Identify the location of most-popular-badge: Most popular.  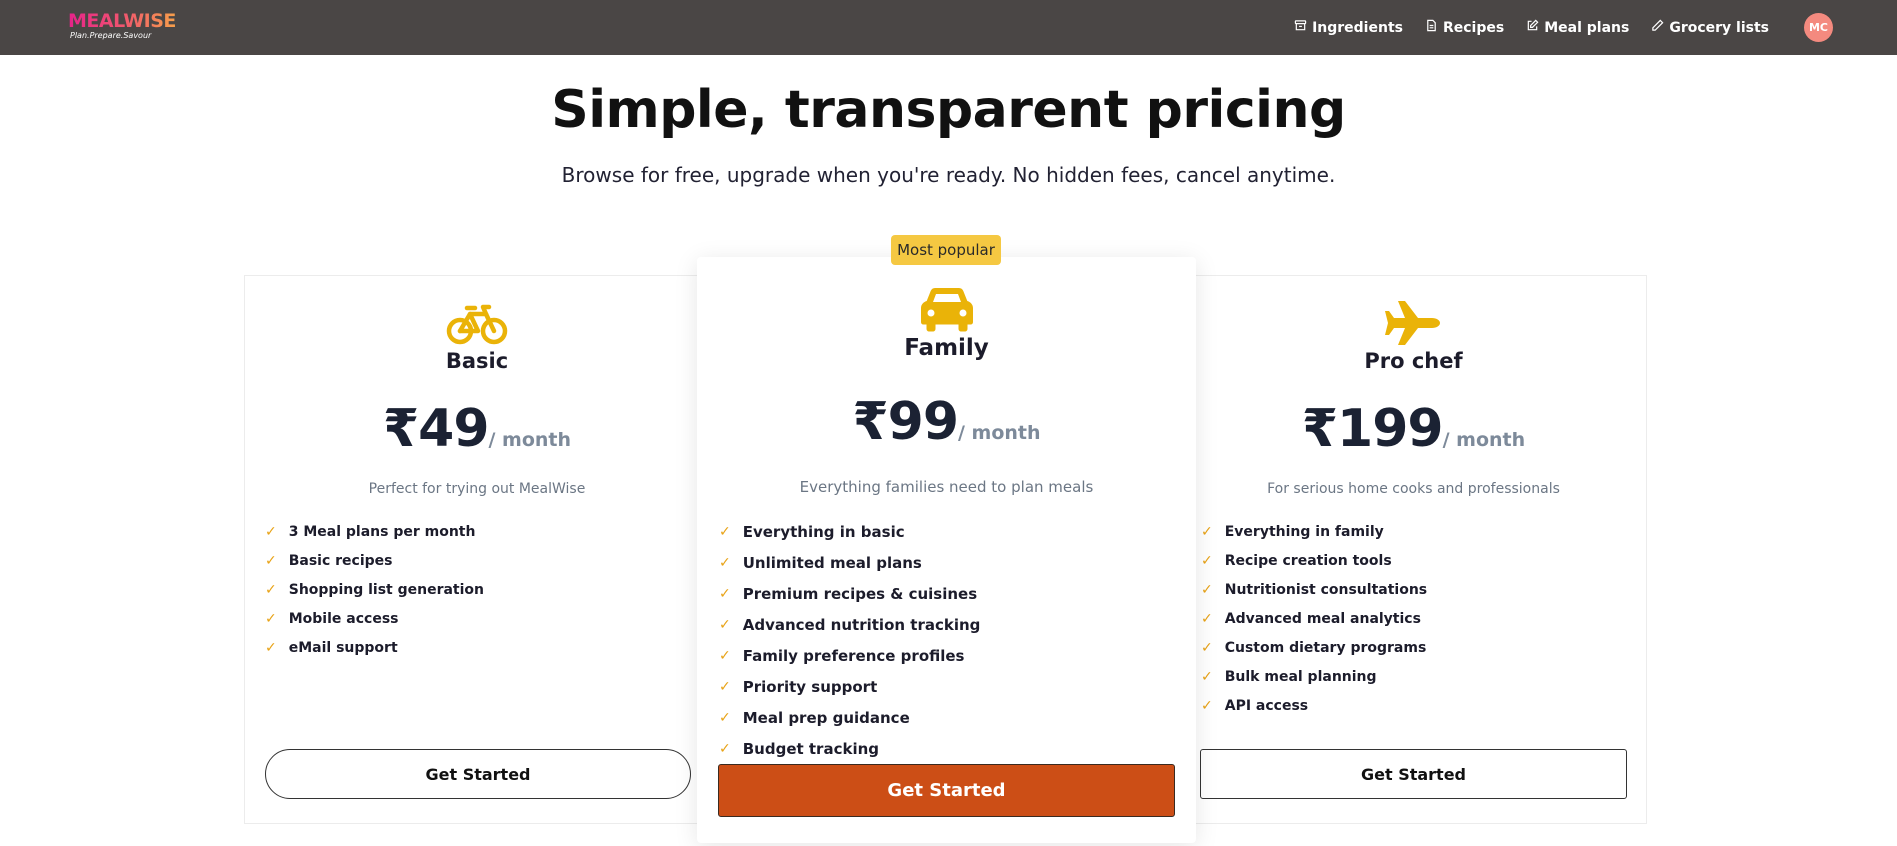
(946, 250).